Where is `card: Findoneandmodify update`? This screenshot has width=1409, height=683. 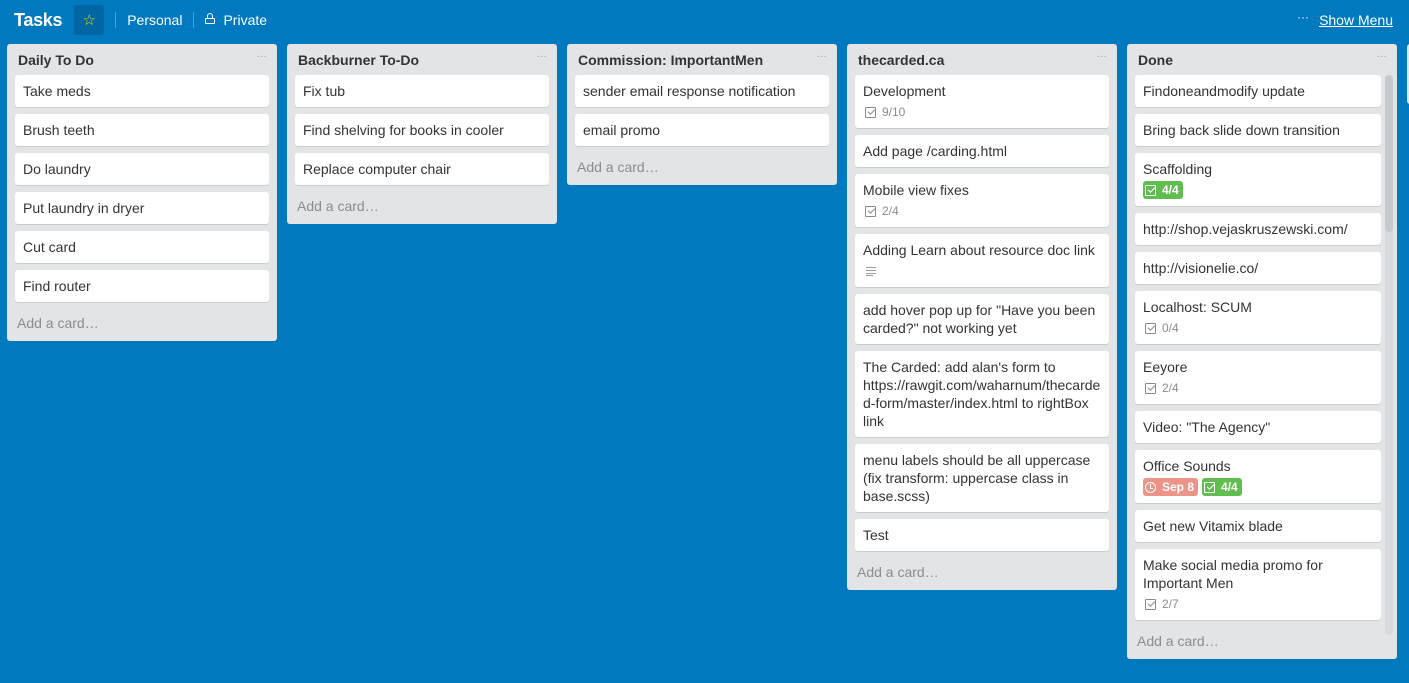
card: Findoneandmodify update is located at coordinates (1258, 91).